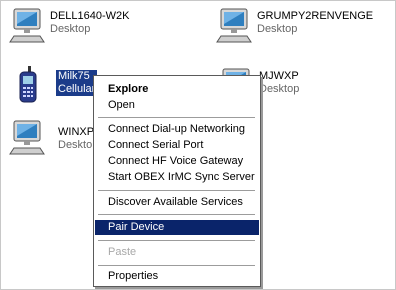 This screenshot has width=396, height=290. Describe the element at coordinates (177, 161) in the screenshot. I see `menu-item-connect-hf-voice-gateway: Connect HF Voice Gateway` at that location.